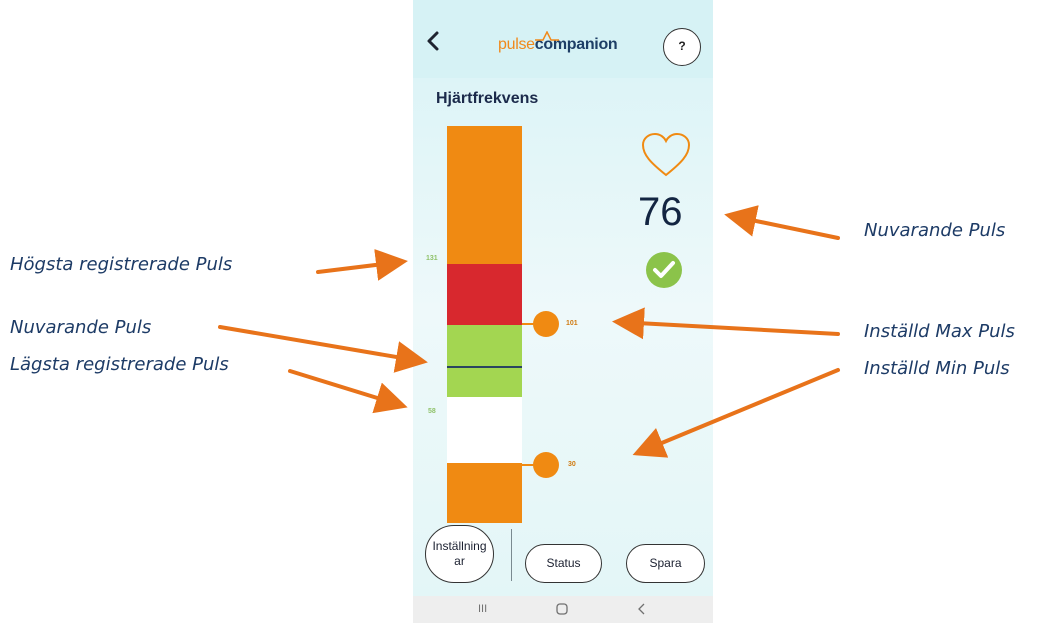 This screenshot has height=623, width=1062. What do you see at coordinates (121, 264) in the screenshot?
I see `annotation-recorded-high: Högsta registrerade Puls` at bounding box center [121, 264].